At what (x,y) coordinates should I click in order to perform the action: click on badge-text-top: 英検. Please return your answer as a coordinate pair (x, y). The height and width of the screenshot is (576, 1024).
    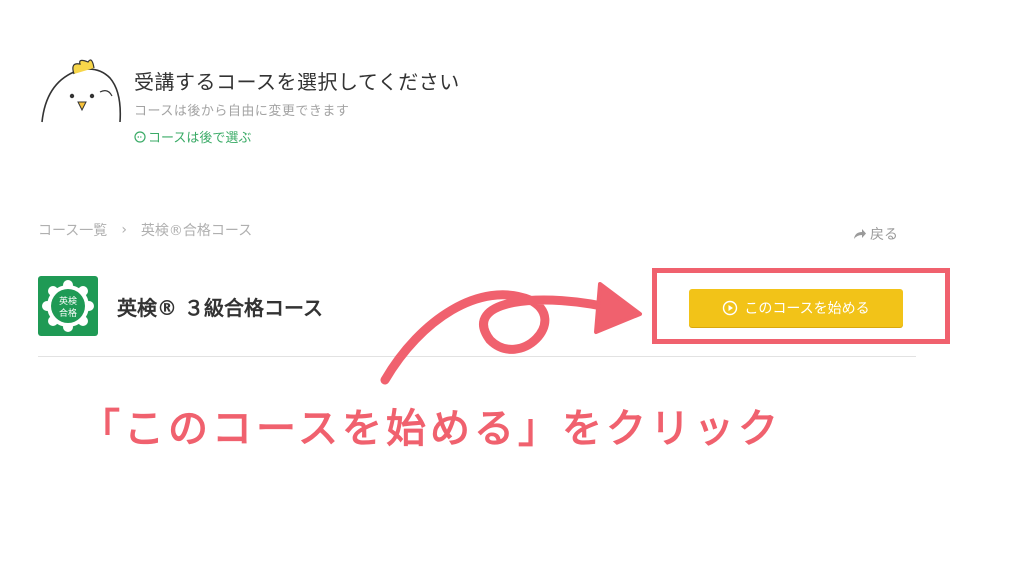
    Looking at the image, I should click on (68, 301).